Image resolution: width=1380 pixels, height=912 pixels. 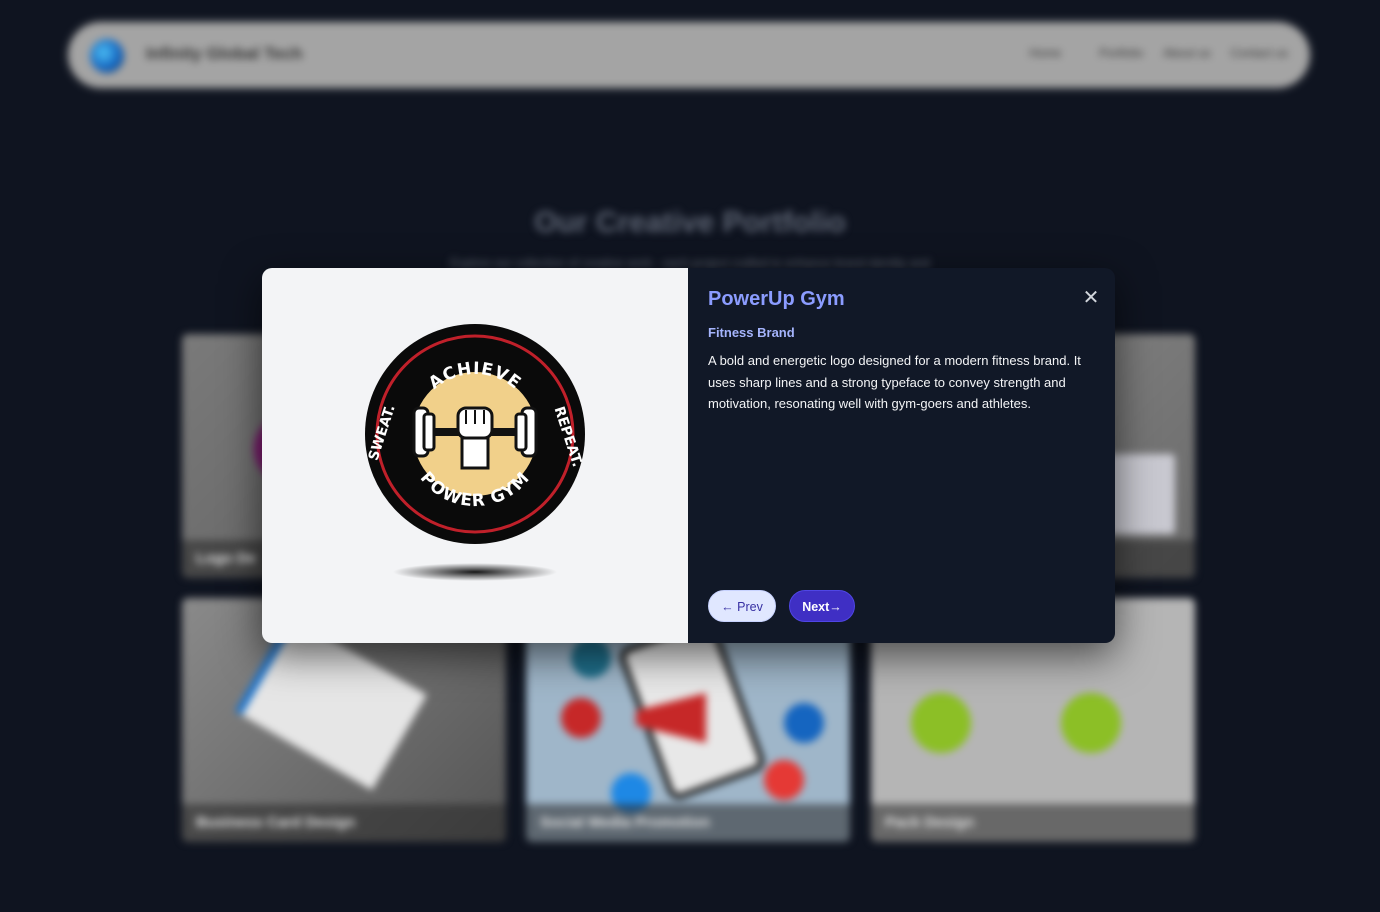 What do you see at coordinates (690, 222) in the screenshot?
I see `section-title: Our Creative Portfolio` at bounding box center [690, 222].